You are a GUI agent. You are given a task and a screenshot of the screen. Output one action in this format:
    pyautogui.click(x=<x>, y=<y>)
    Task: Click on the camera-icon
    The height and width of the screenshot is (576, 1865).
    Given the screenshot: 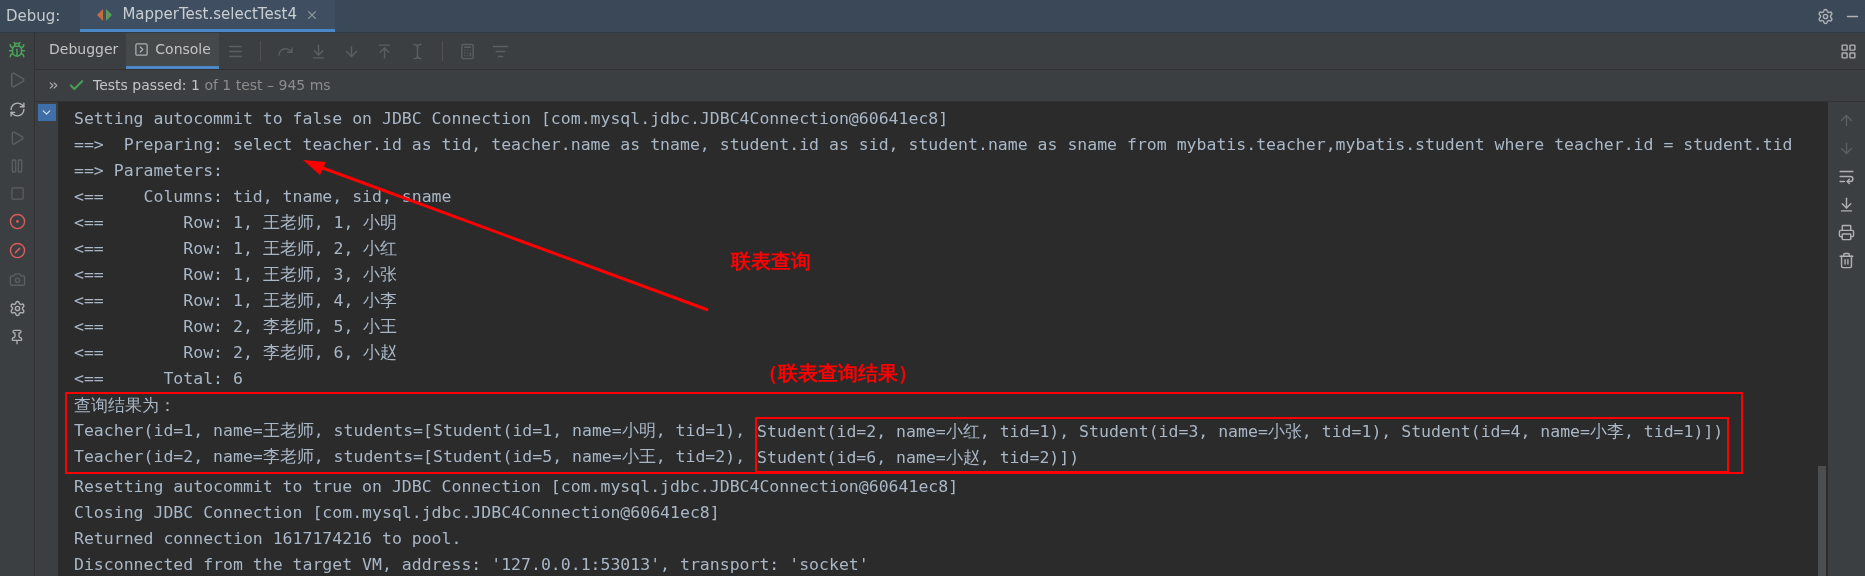 What is the action you would take?
    pyautogui.click(x=17, y=279)
    